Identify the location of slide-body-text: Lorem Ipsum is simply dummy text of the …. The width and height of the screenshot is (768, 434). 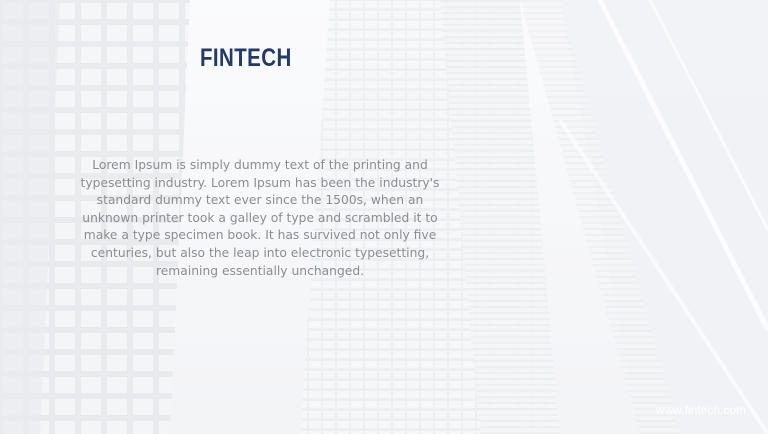
(260, 218).